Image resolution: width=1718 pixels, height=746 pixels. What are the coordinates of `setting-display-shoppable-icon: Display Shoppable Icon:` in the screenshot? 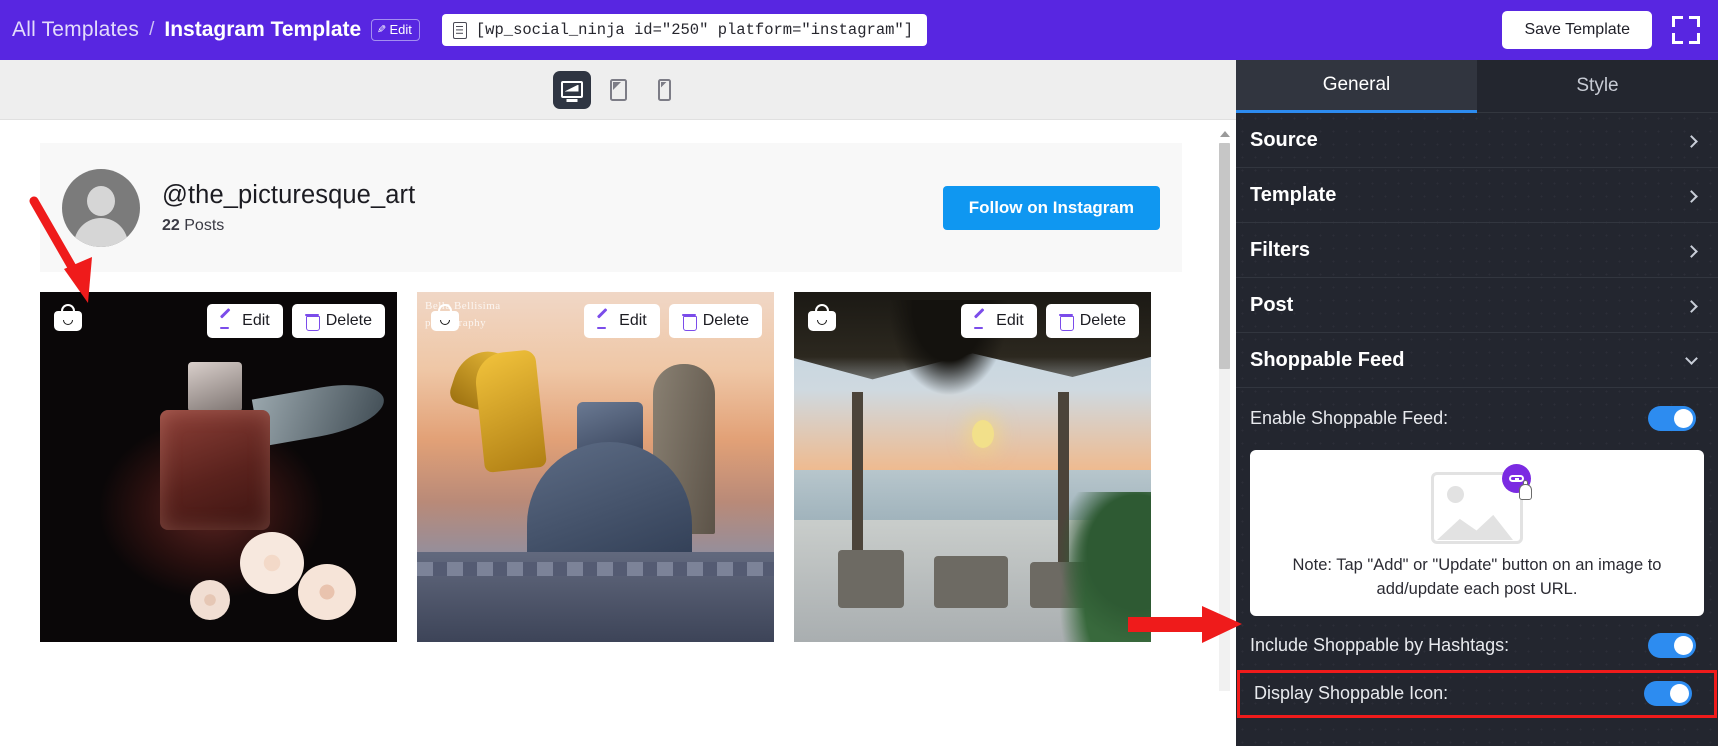 It's located at (1477, 693).